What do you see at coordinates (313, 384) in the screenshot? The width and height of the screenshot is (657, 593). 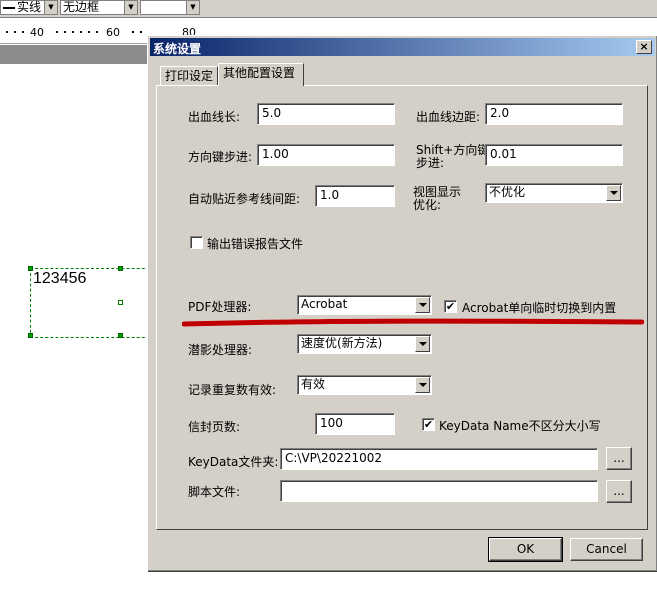 I see `select-value: 有效` at bounding box center [313, 384].